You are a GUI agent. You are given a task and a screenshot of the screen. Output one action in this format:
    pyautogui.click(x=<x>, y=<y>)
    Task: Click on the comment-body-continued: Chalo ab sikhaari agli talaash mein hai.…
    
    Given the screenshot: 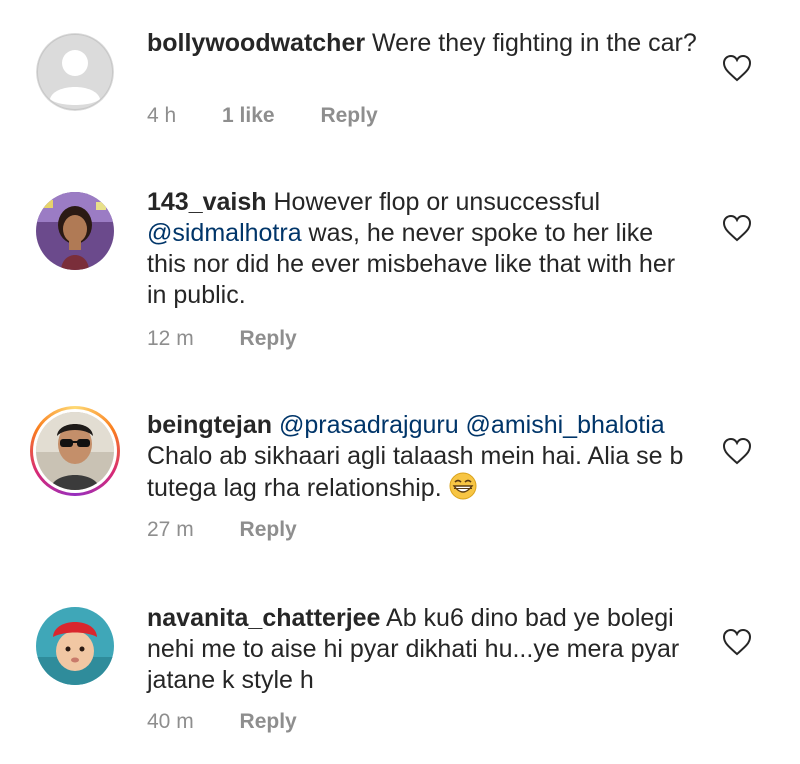 What is the action you would take?
    pyautogui.click(x=415, y=472)
    